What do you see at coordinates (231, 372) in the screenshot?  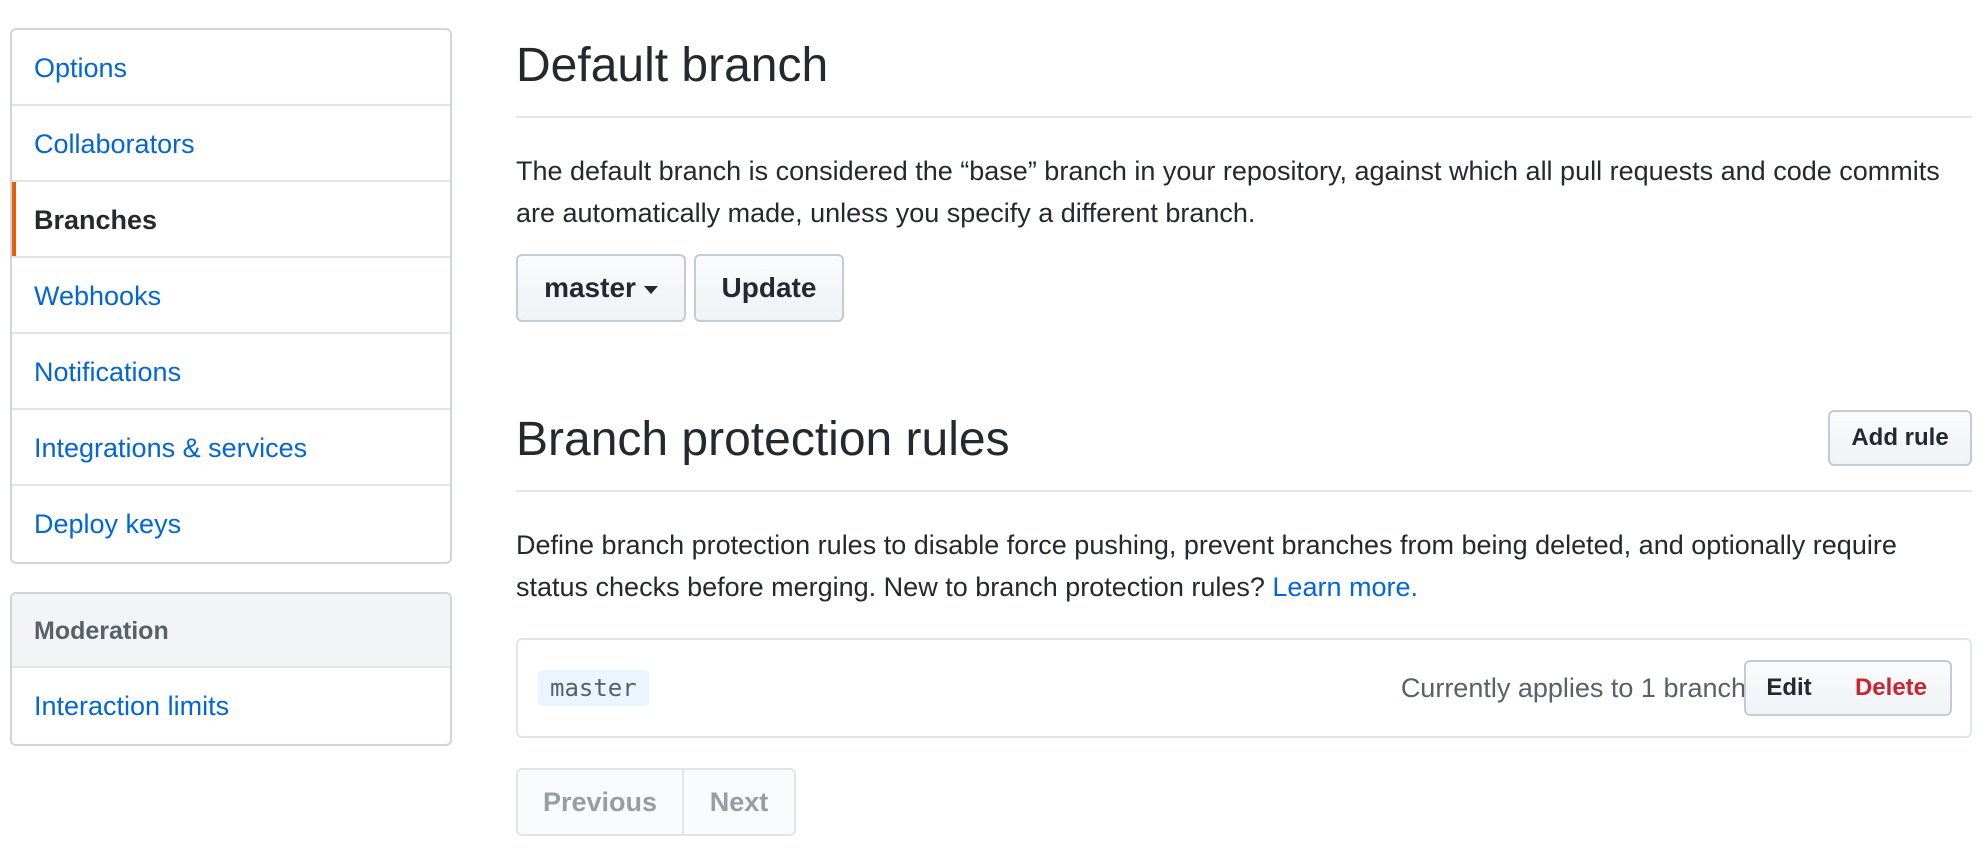 I see `sidebar-item-notifications: Notifications` at bounding box center [231, 372].